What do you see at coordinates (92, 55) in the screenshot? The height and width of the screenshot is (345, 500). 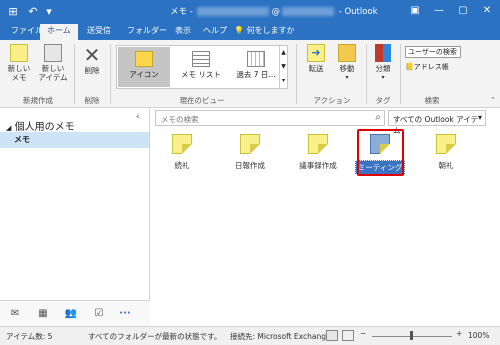 I see `delete-icon: ✕` at bounding box center [92, 55].